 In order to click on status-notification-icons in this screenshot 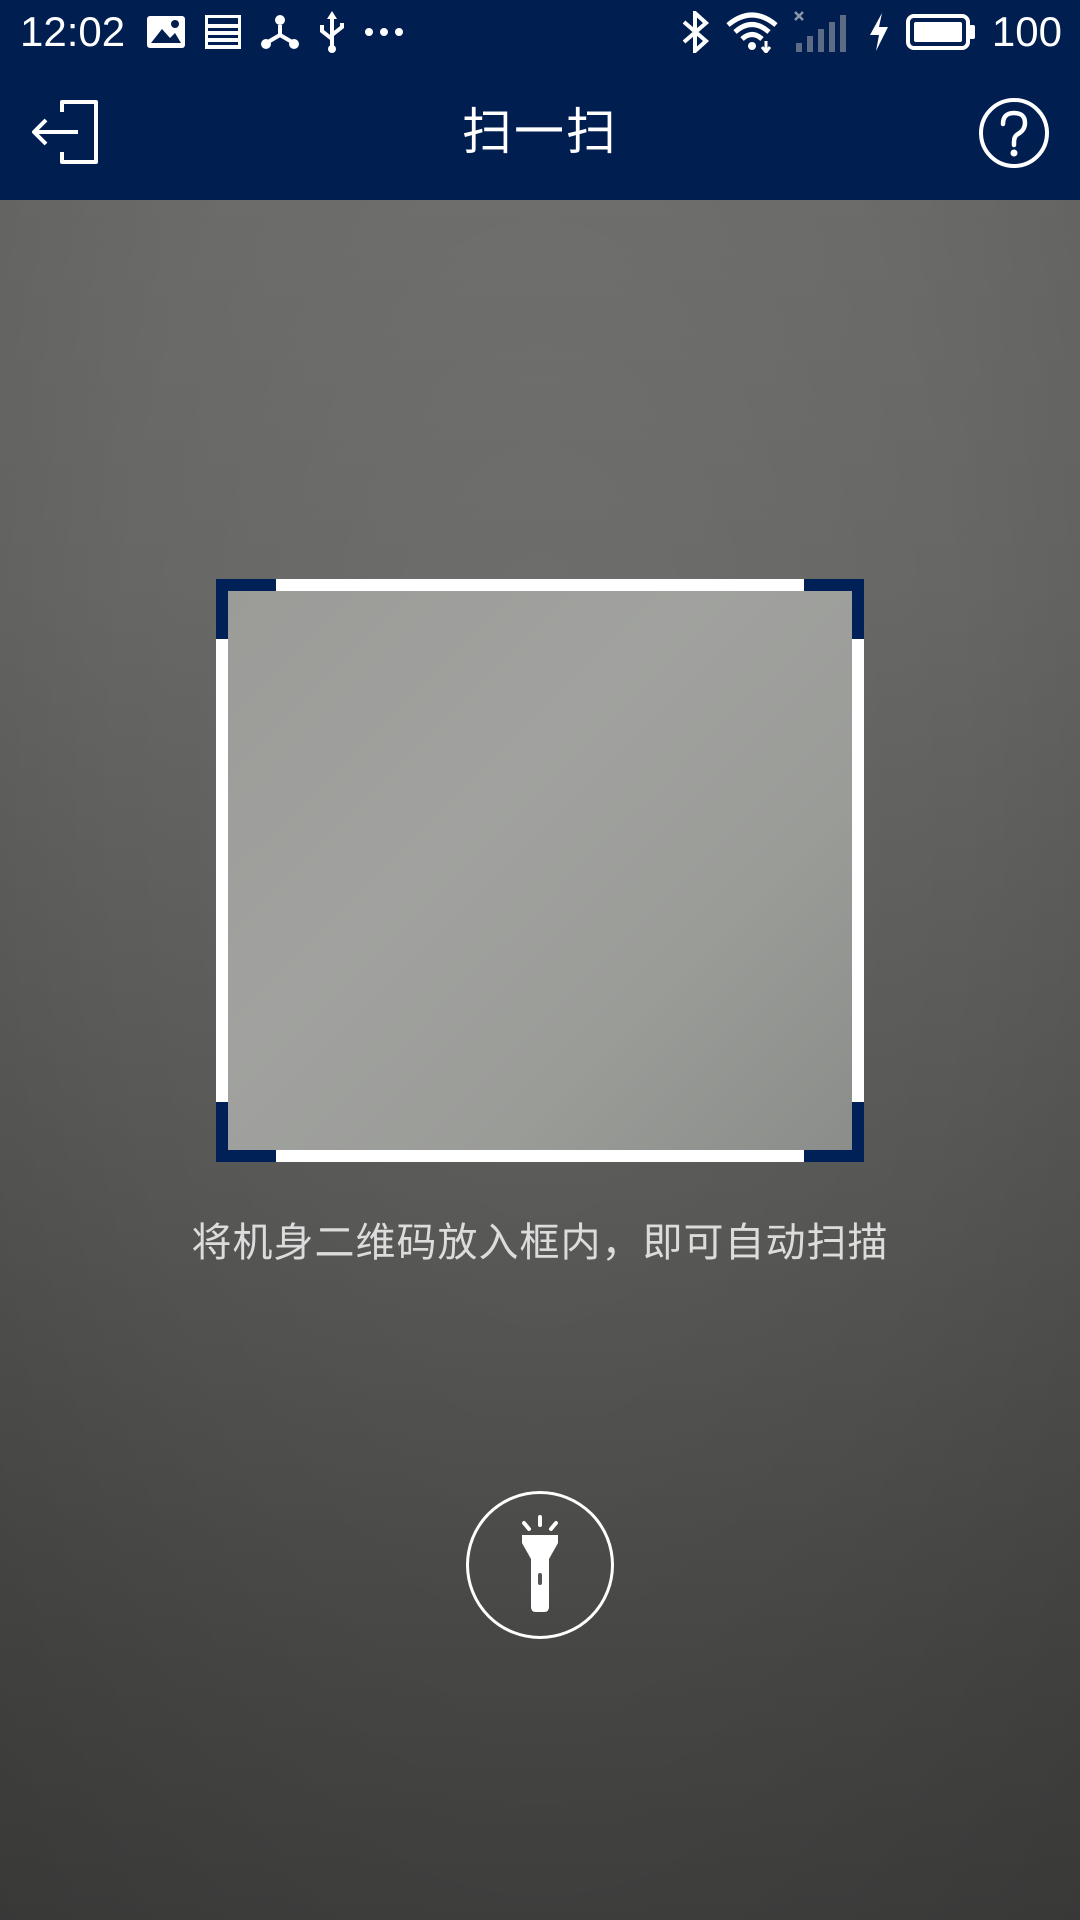, I will do `click(275, 32)`.